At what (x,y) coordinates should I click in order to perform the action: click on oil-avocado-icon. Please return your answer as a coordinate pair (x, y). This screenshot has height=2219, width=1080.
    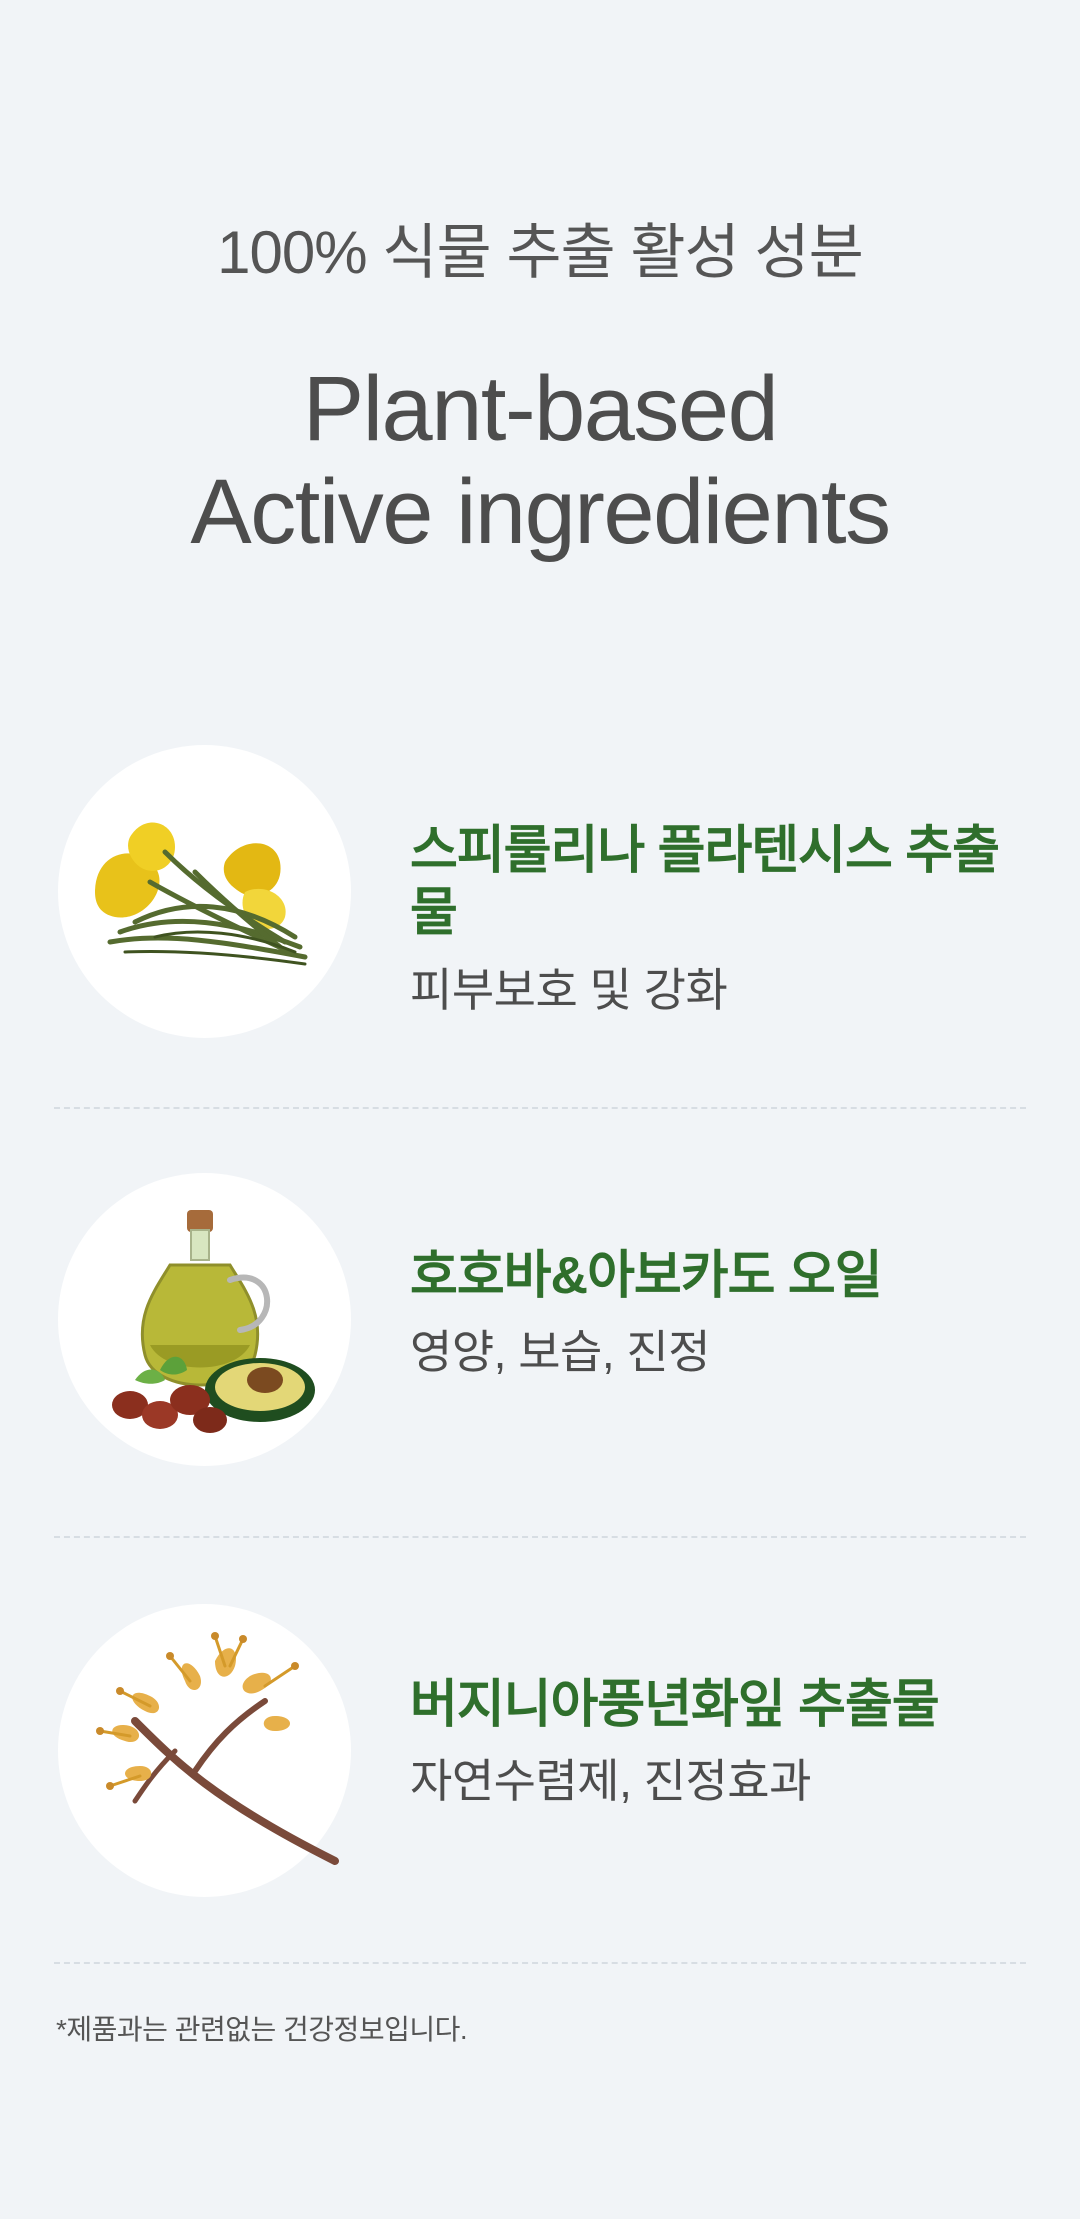
    Looking at the image, I should click on (204, 1319).